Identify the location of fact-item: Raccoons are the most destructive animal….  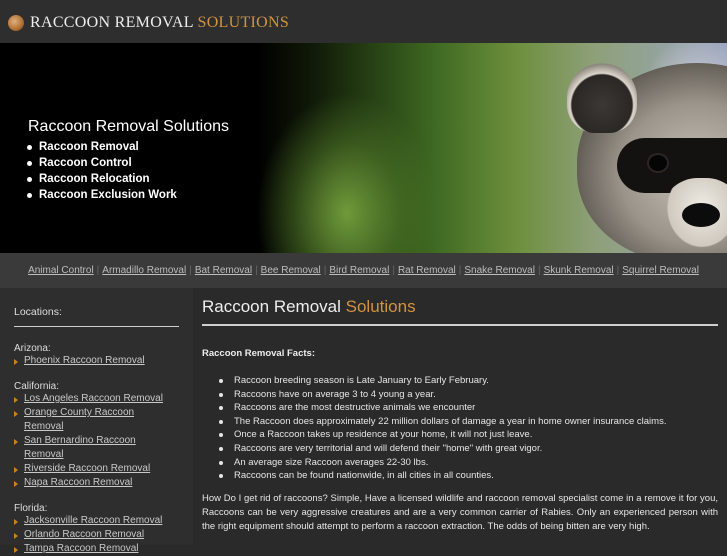
(441, 408).